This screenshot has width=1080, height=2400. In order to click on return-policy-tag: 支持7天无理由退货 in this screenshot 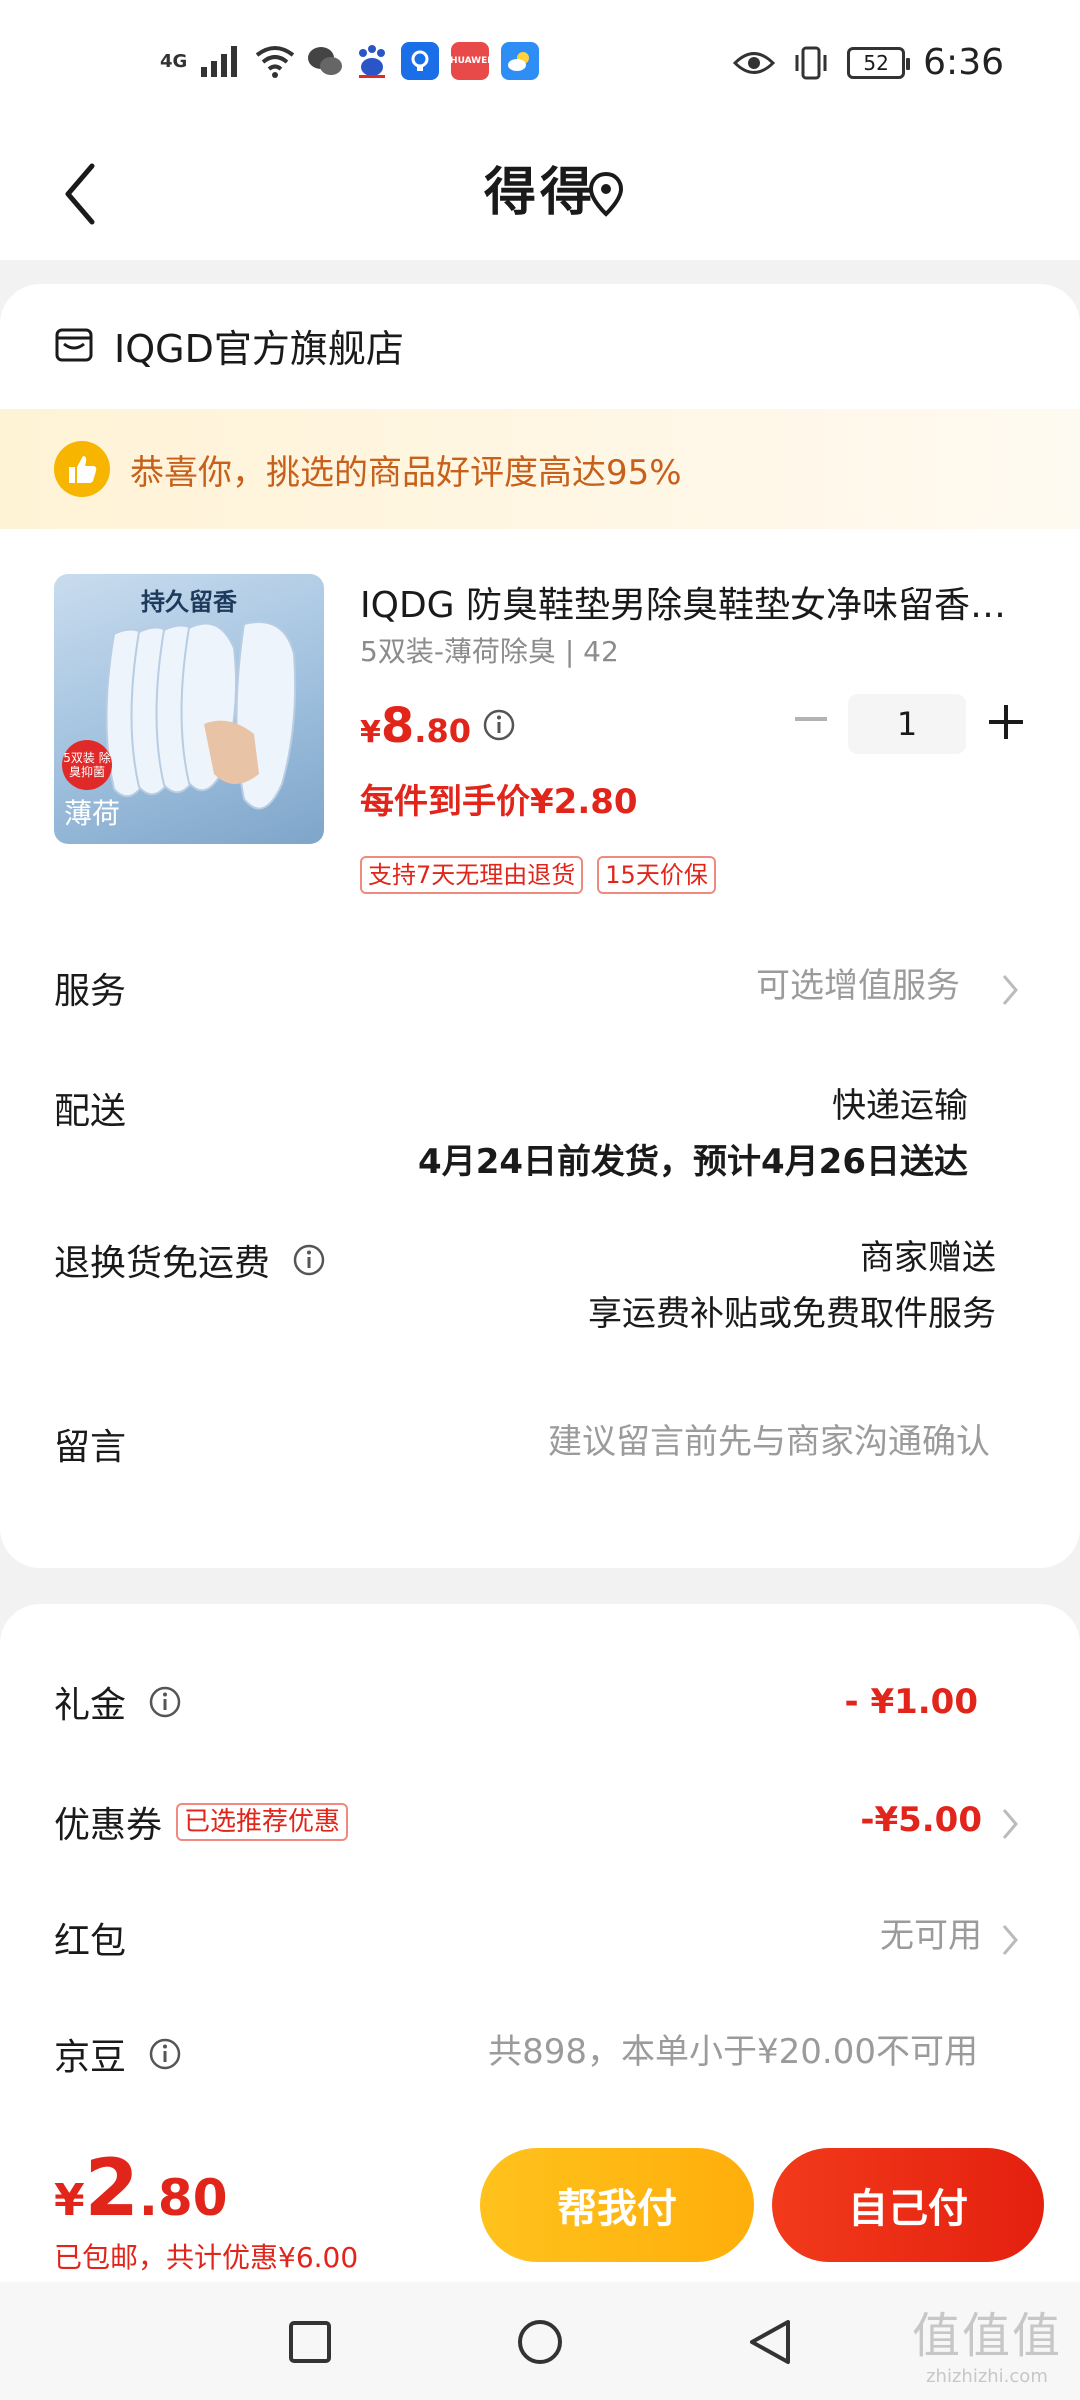, I will do `click(472, 875)`.